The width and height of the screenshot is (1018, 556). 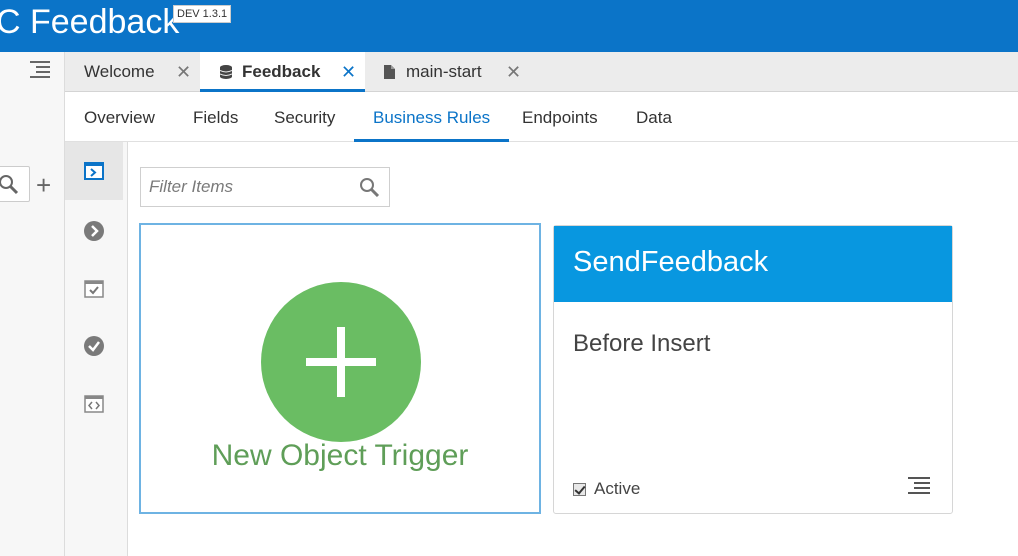 I want to click on checkbox-window-icon, so click(x=94, y=289).